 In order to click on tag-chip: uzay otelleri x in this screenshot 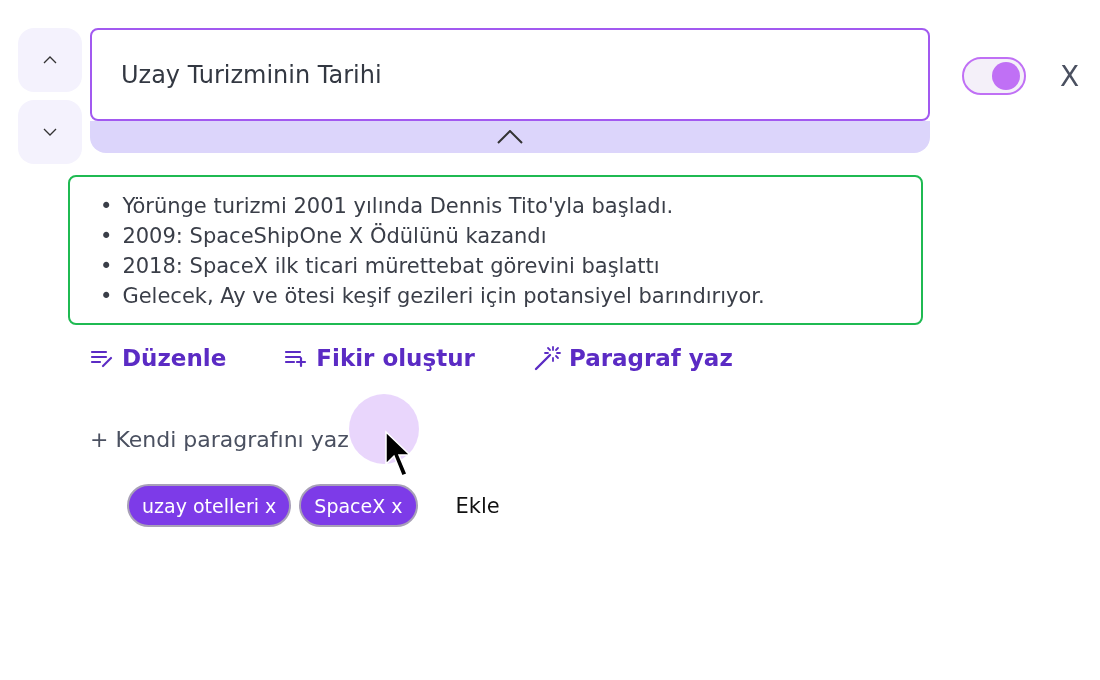, I will do `click(209, 505)`.